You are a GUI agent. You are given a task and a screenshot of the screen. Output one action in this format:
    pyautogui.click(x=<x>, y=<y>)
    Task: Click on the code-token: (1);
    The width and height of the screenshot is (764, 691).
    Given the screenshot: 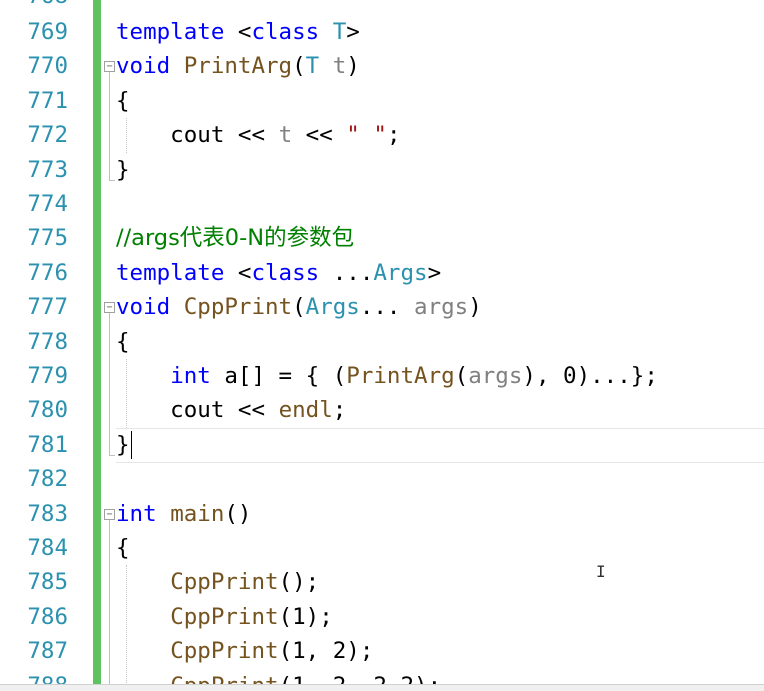 What is the action you would take?
    pyautogui.click(x=305, y=616)
    